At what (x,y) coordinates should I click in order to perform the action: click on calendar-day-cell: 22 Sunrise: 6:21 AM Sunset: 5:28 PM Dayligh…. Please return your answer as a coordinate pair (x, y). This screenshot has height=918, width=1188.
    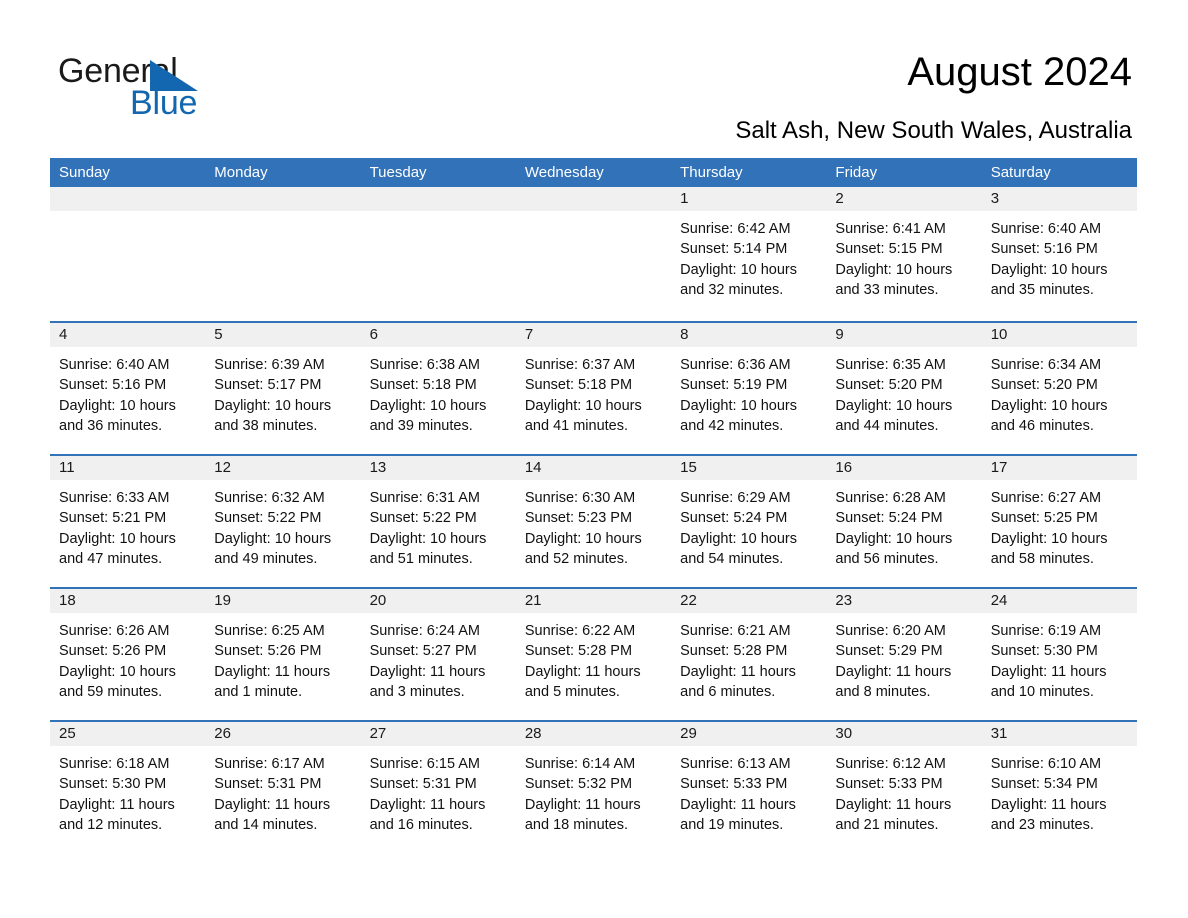
    Looking at the image, I should click on (749, 654).